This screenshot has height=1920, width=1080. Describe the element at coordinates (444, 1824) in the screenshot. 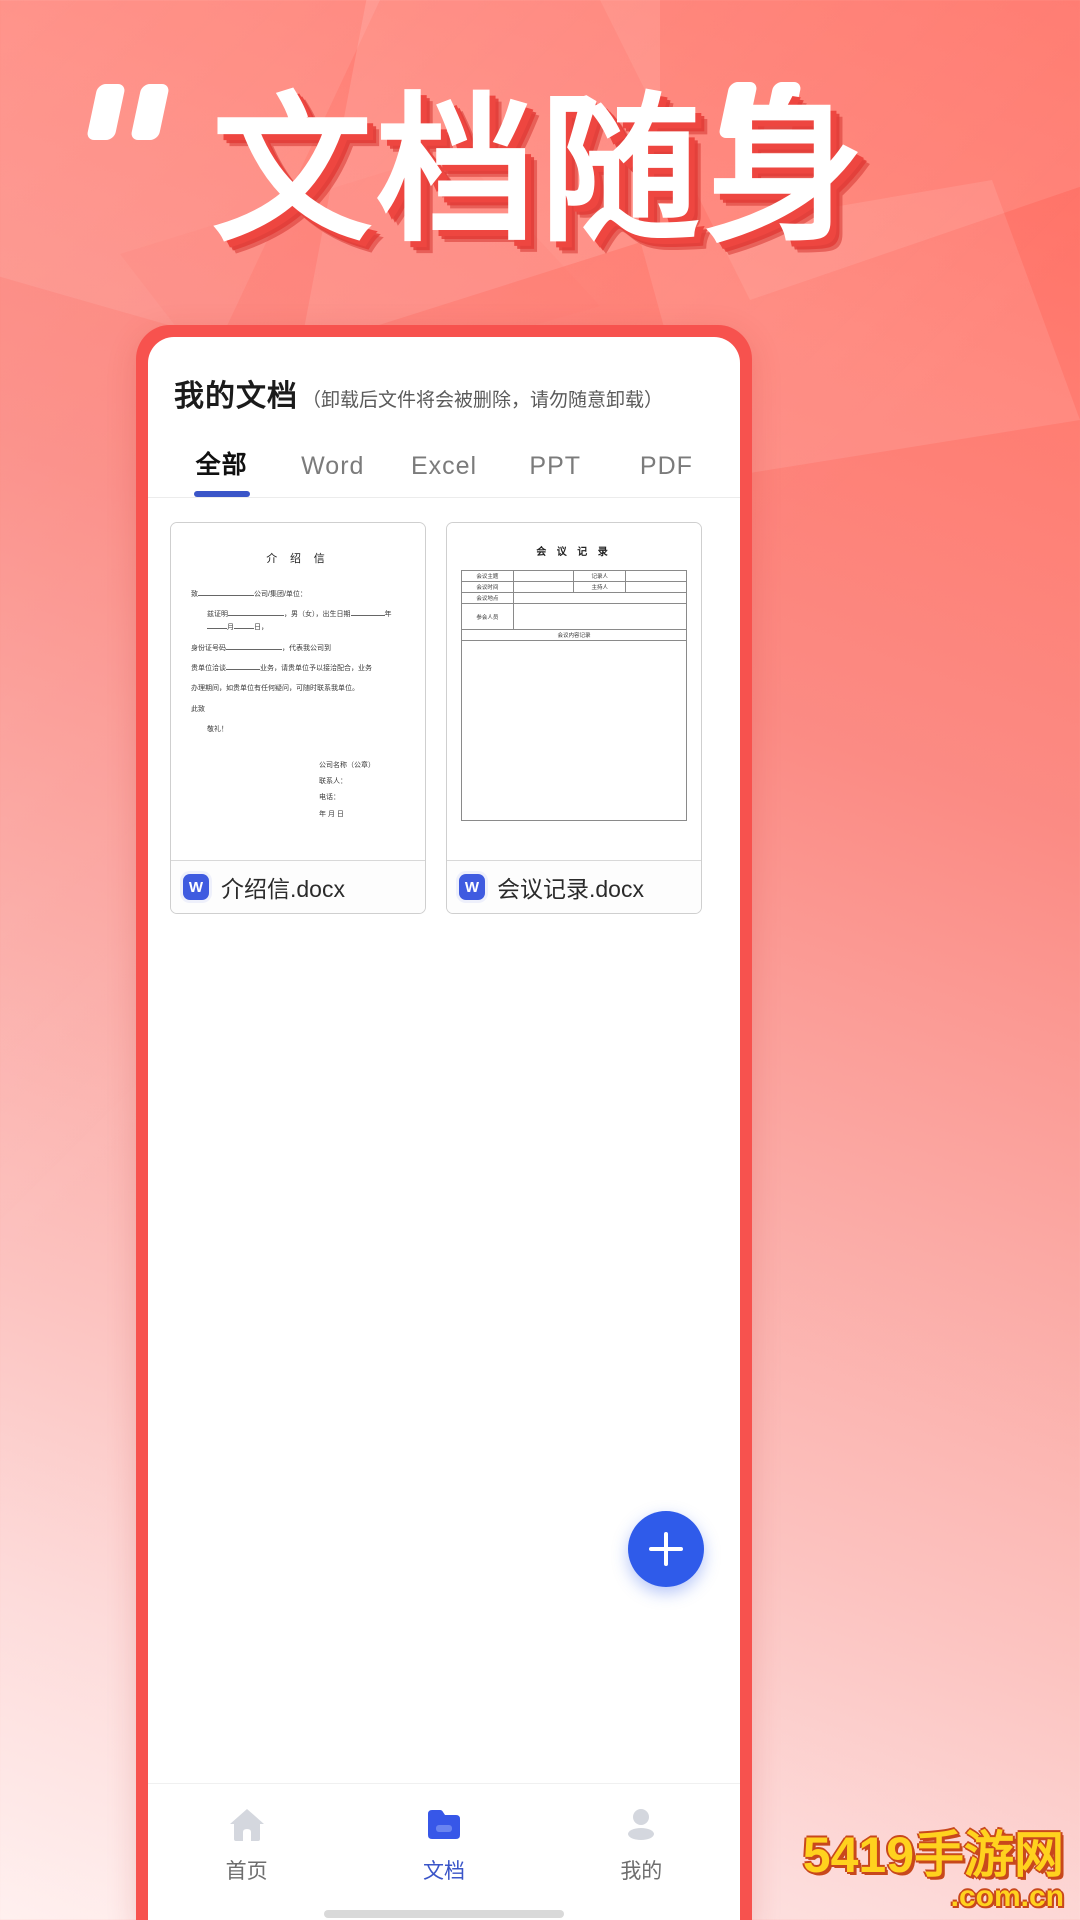

I see `folder-icon` at that location.